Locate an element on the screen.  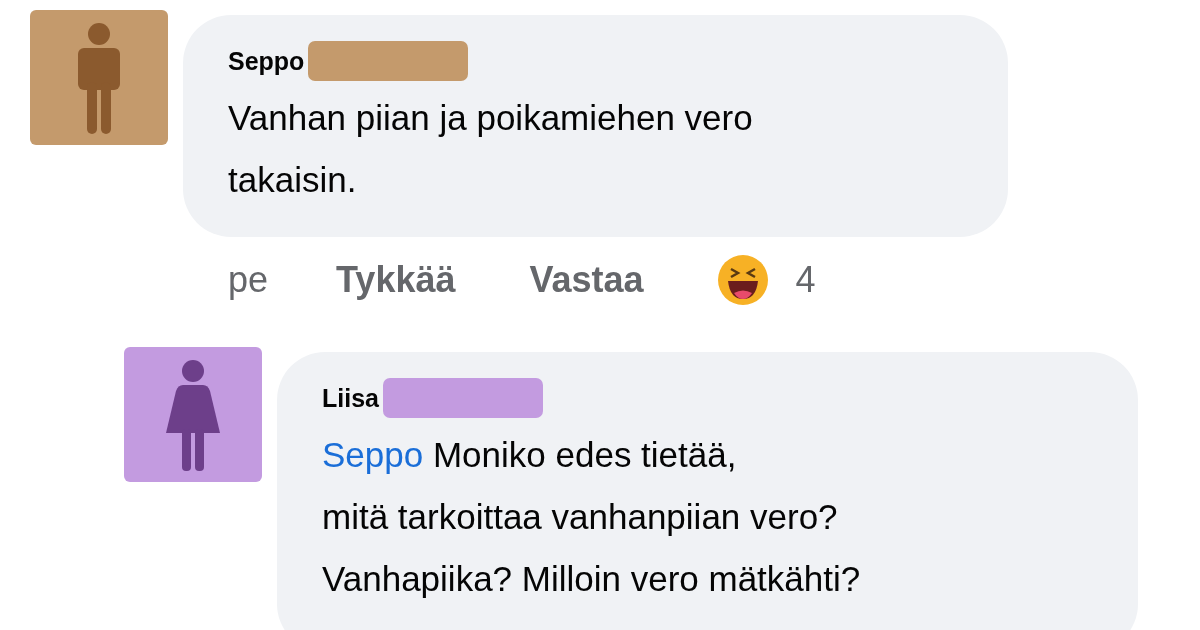
like-link: Tykkää is located at coordinates (396, 280).